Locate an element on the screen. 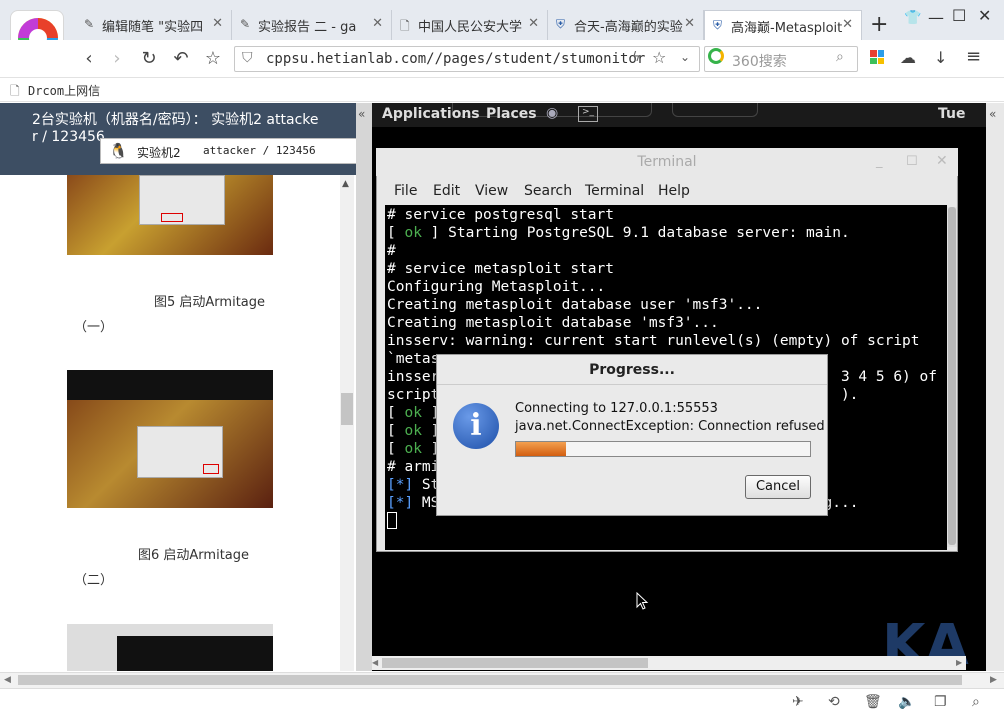  new-tab-button: + is located at coordinates (879, 24).